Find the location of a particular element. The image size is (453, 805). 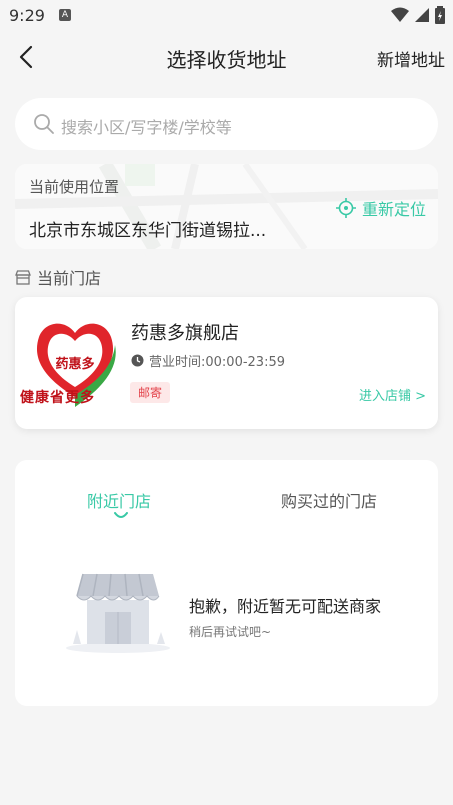

status-time: 9:29 is located at coordinates (27, 15).